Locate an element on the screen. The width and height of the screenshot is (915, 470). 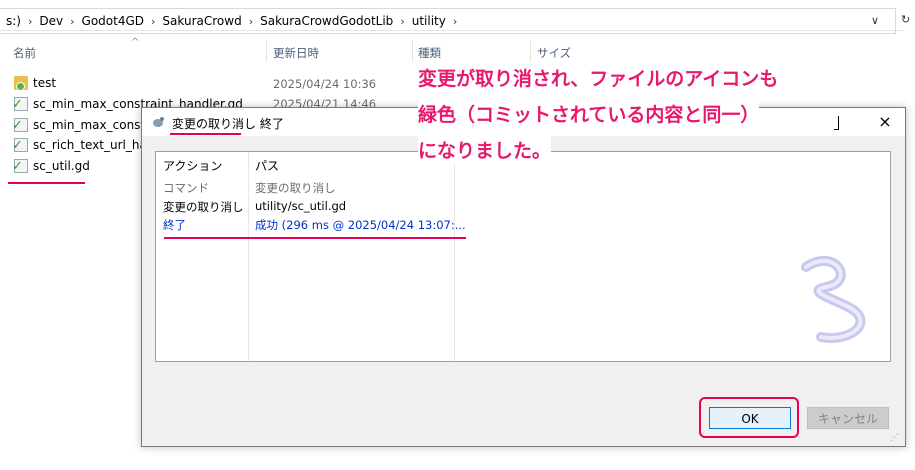
file-row-sc-util: sc_util.gd is located at coordinates (49, 166).